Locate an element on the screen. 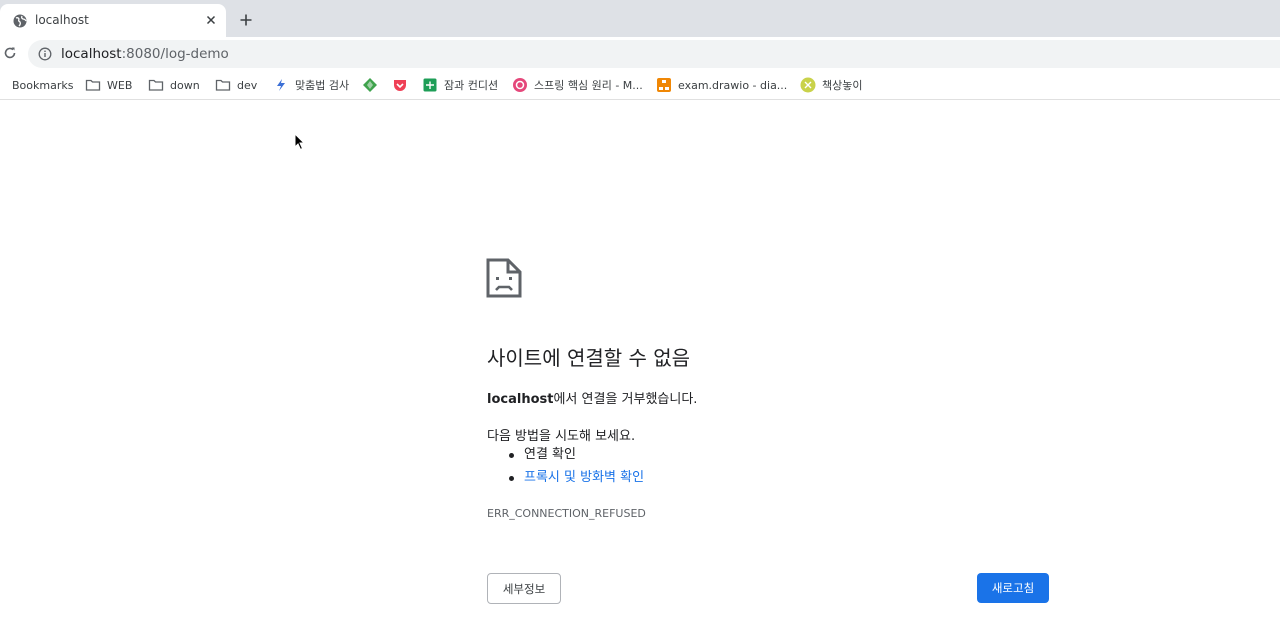 This screenshot has height=629, width=1280. inflearn-icon is located at coordinates (520, 85).